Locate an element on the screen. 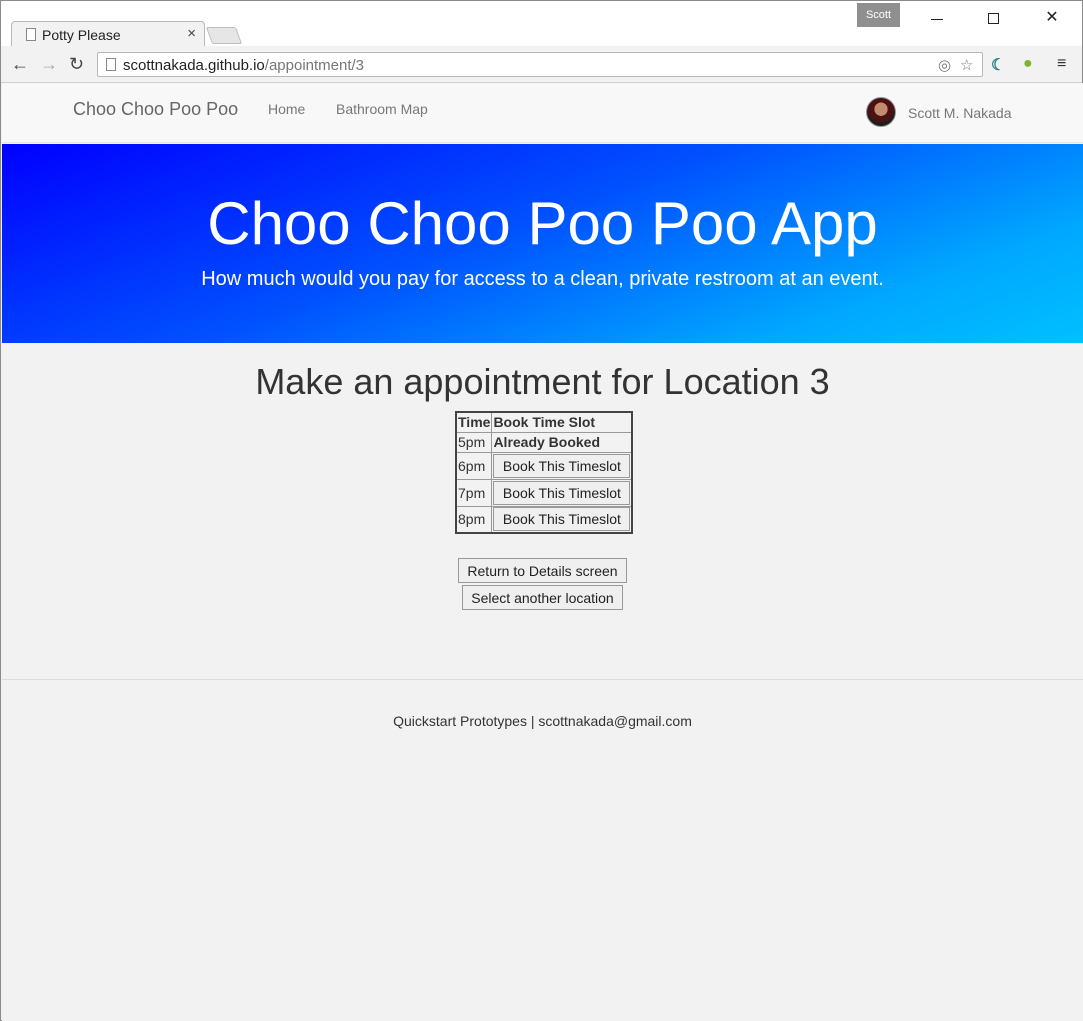 This screenshot has height=1021, width=1083. column-header-time: Time is located at coordinates (474, 422).